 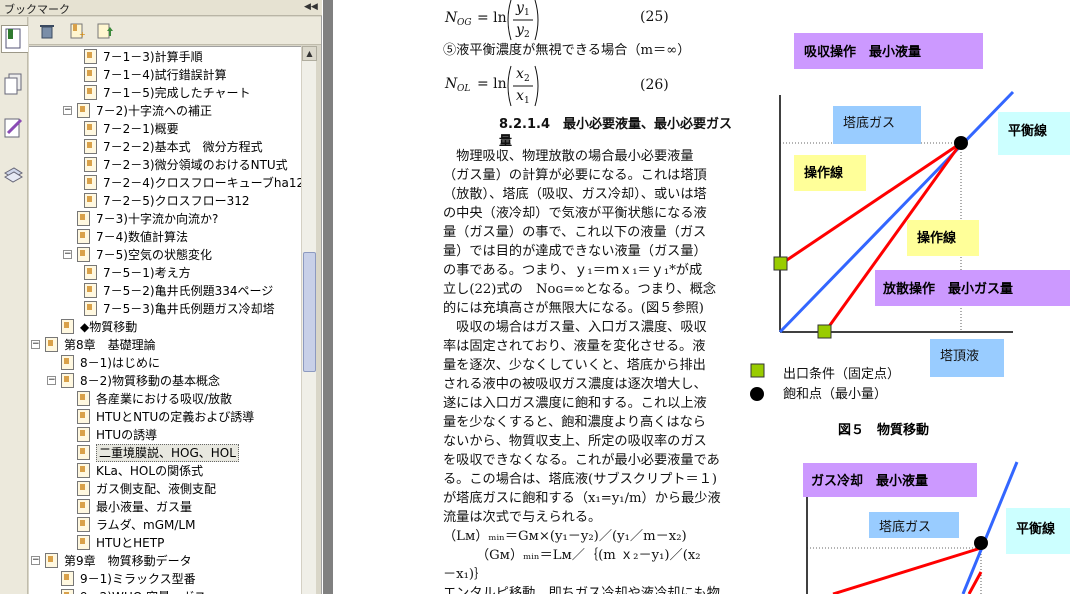 I want to click on bookmark-item: 7－2－4)クロスフローキューブha12,tw1, so click(x=165, y=183).